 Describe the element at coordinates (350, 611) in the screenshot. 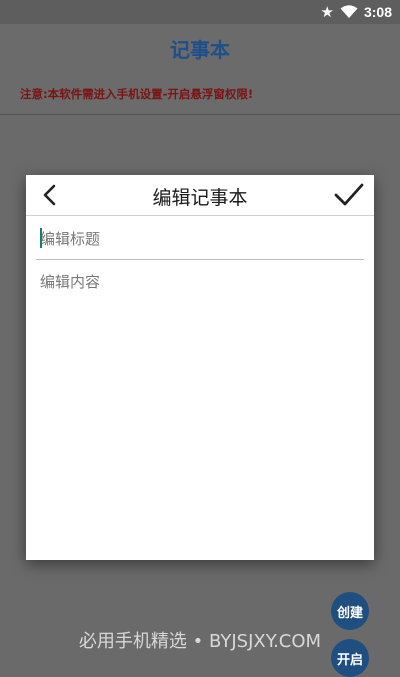

I see `create-button: 创建` at that location.